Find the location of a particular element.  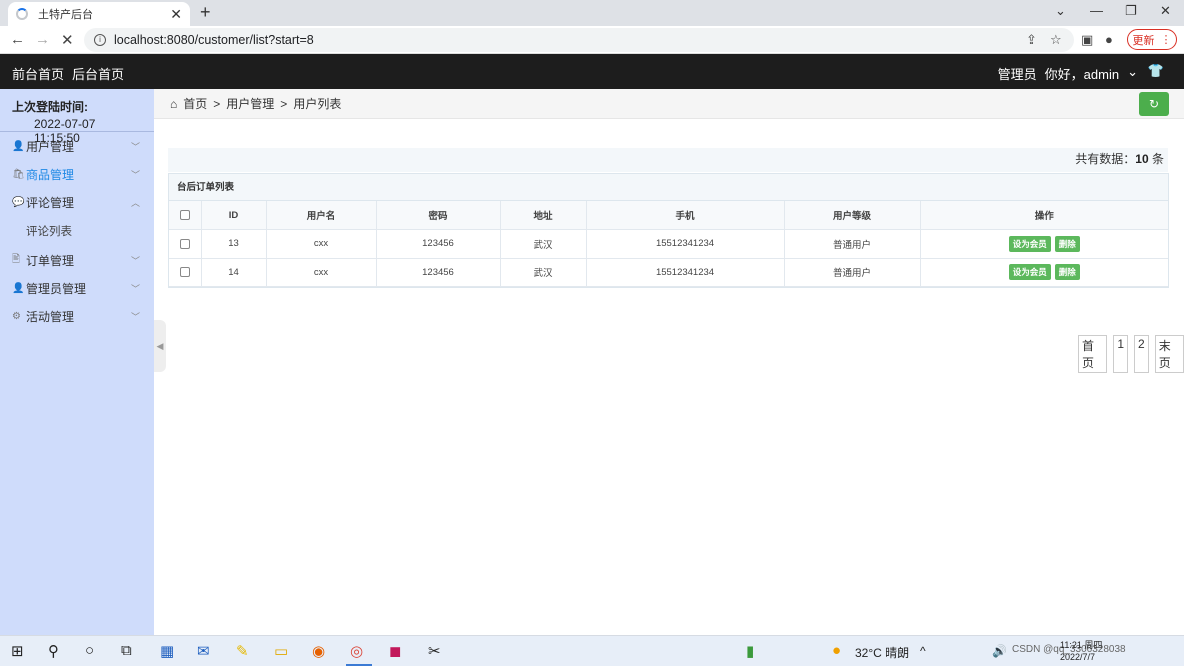

gear-icon: ⚙ is located at coordinates (16, 316).